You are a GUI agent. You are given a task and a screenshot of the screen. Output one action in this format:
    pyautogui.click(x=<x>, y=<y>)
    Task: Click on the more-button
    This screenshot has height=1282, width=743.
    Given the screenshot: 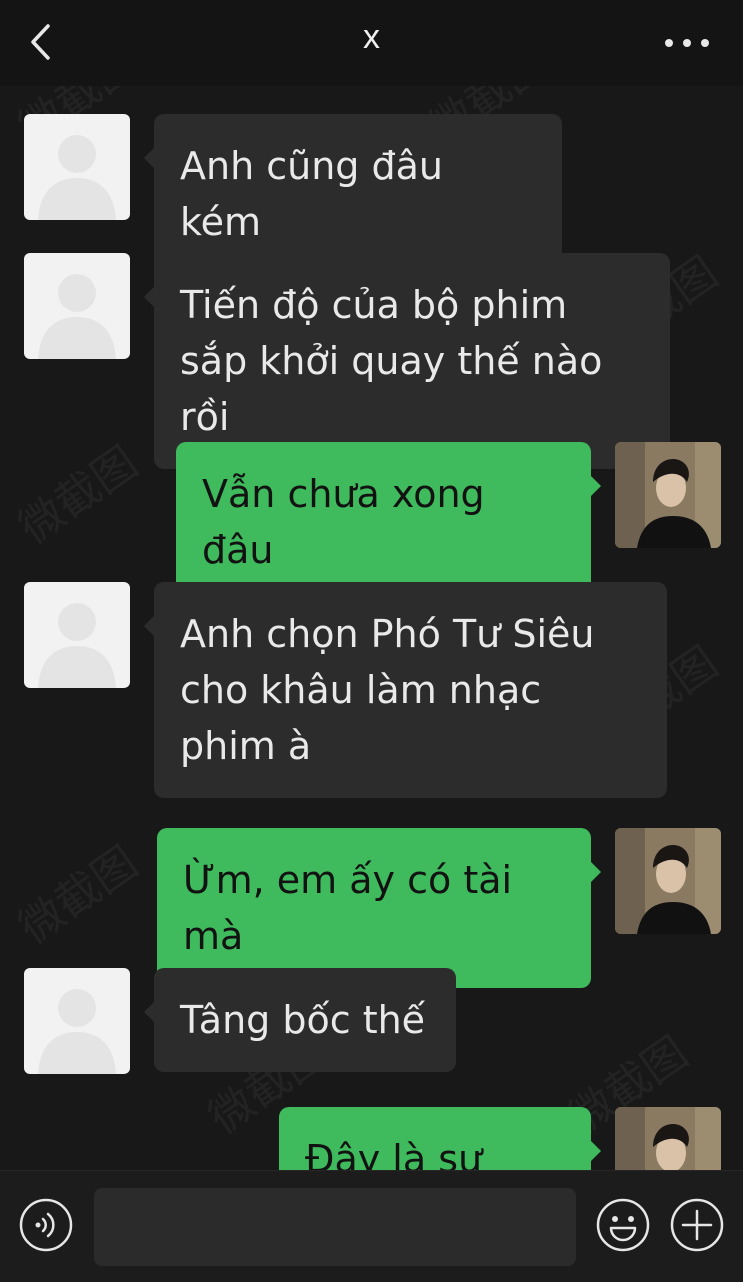 What is the action you would take?
    pyautogui.click(x=688, y=43)
    